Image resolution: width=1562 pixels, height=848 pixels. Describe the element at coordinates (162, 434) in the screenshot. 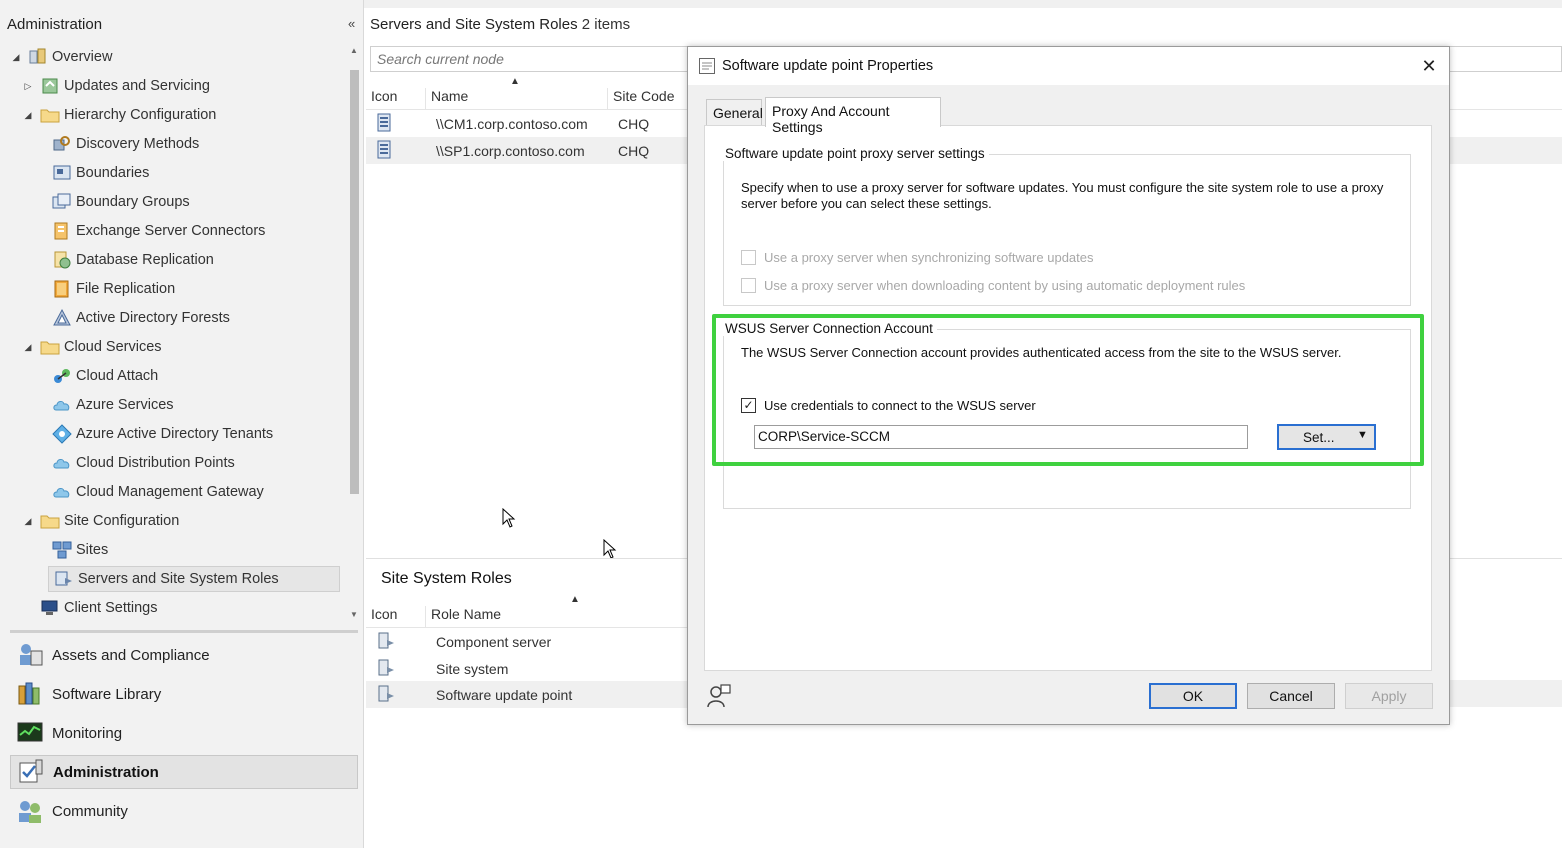

I see `tree-item: Azure Active Directory Tenants` at that location.